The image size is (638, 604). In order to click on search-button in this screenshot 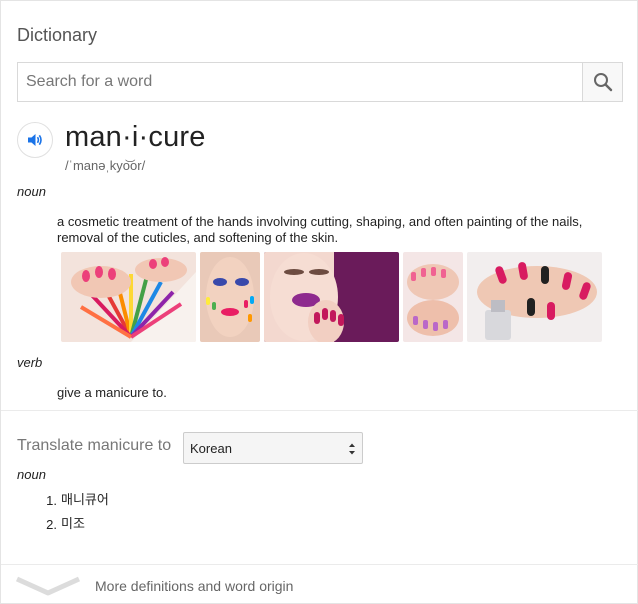, I will do `click(602, 82)`.